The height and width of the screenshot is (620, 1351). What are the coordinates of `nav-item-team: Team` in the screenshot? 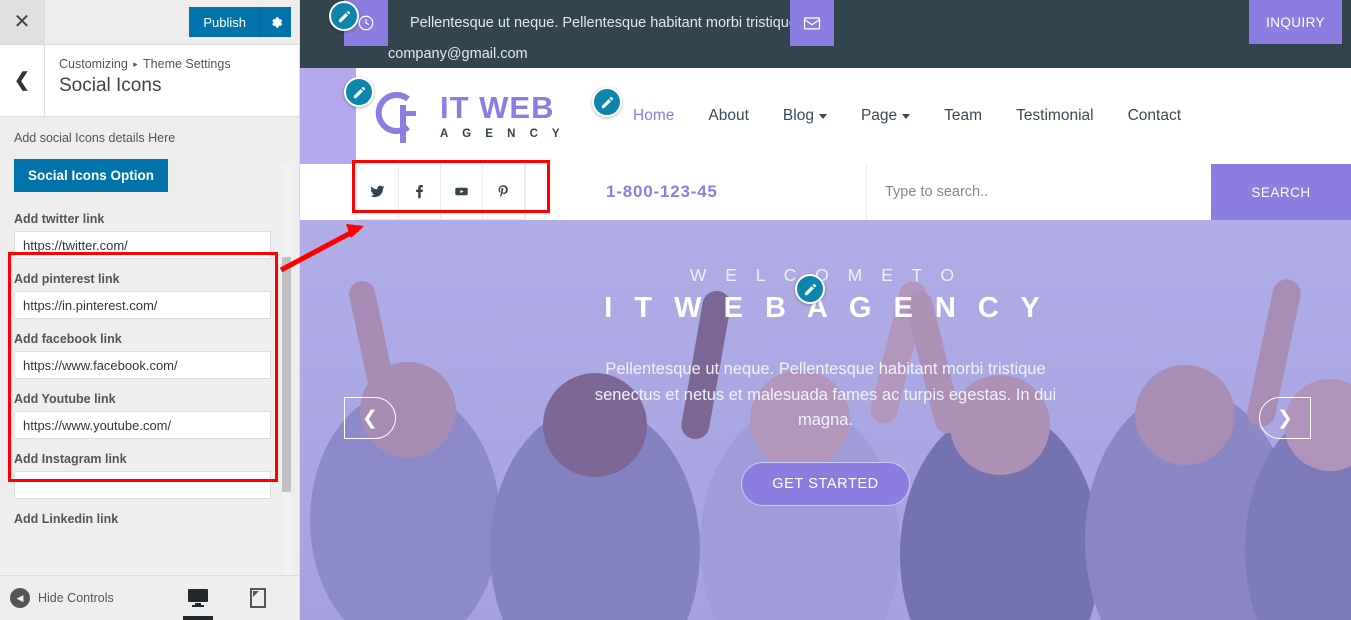 It's located at (963, 116).